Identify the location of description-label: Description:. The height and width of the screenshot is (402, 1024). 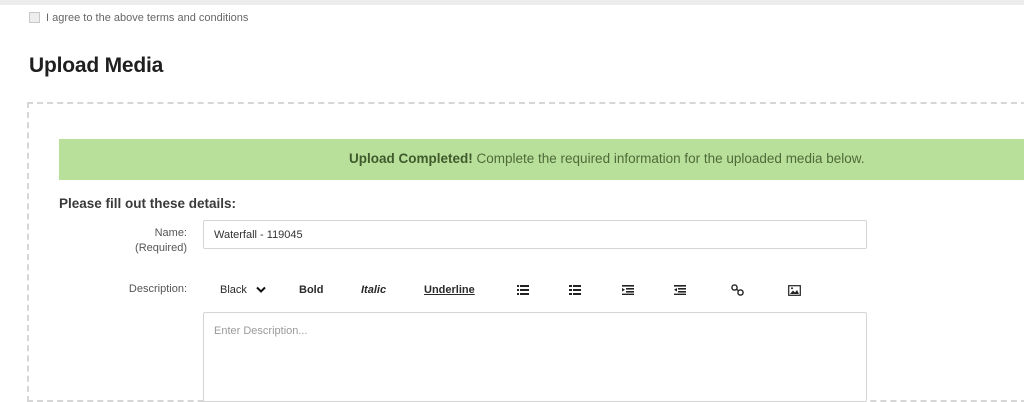
(157, 289).